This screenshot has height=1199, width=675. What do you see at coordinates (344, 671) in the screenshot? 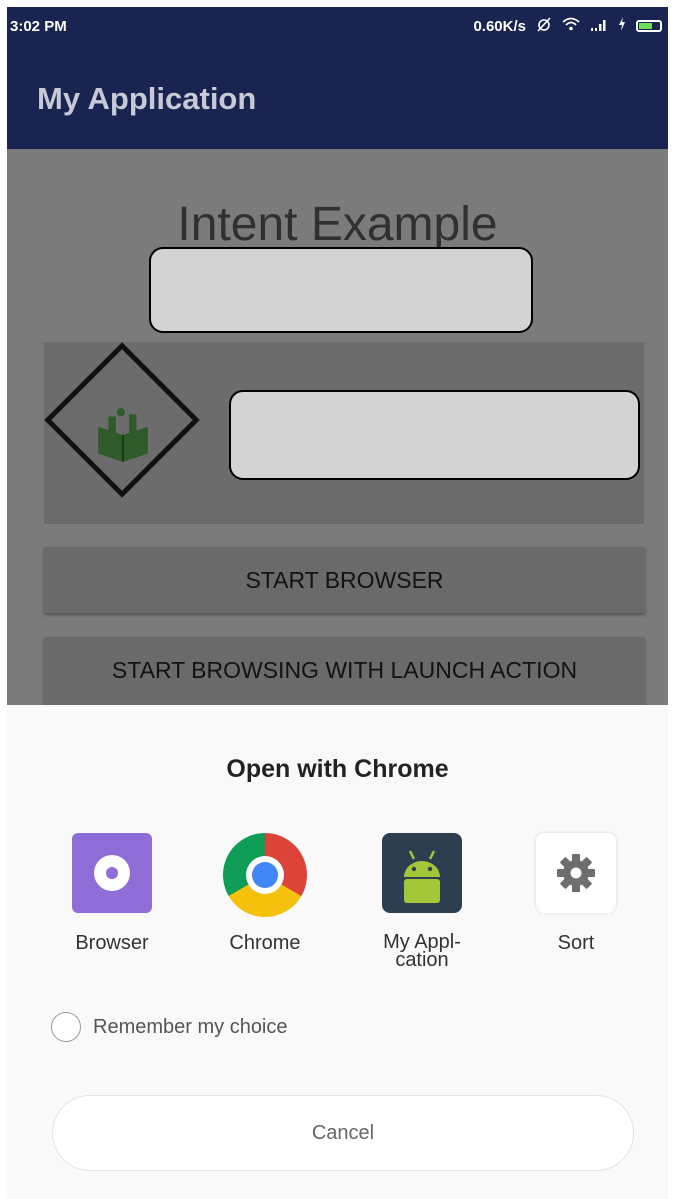
I see `launch-action-button: START BROWSING WITH LAUNCH ACTION` at bounding box center [344, 671].